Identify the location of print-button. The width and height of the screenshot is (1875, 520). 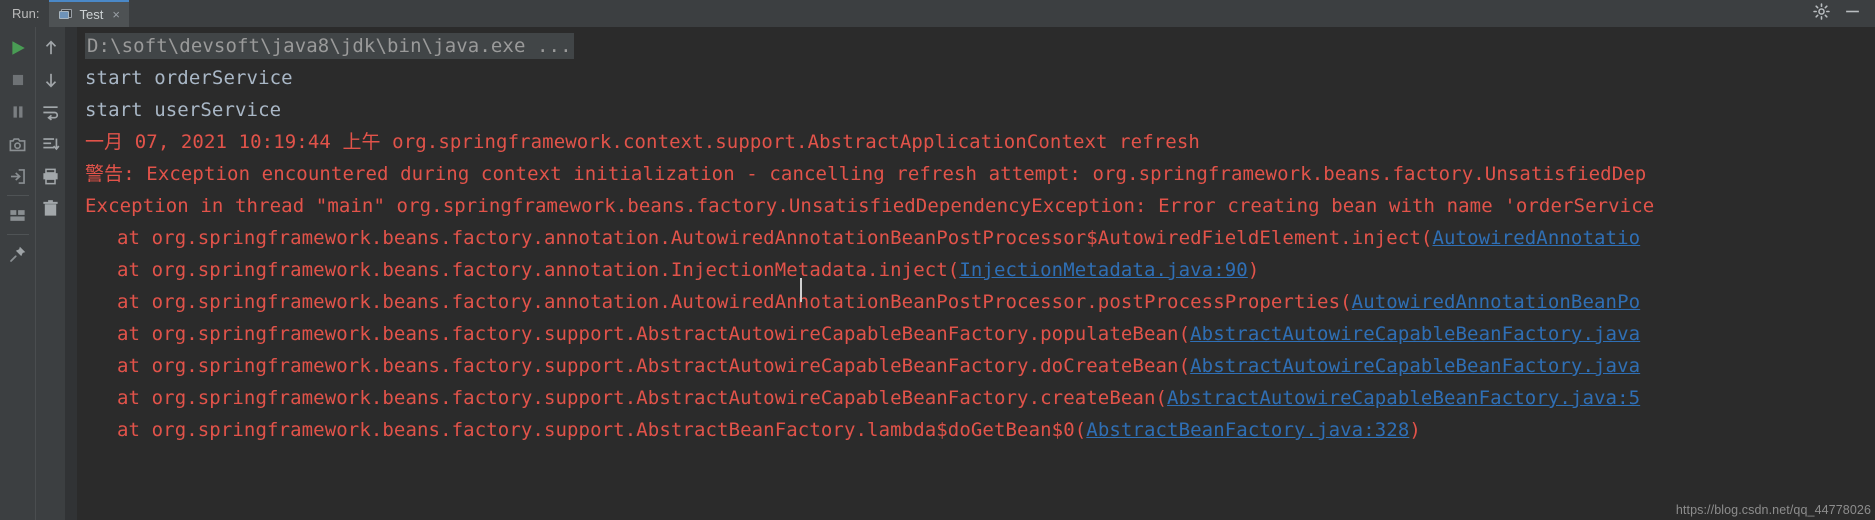
(51, 176).